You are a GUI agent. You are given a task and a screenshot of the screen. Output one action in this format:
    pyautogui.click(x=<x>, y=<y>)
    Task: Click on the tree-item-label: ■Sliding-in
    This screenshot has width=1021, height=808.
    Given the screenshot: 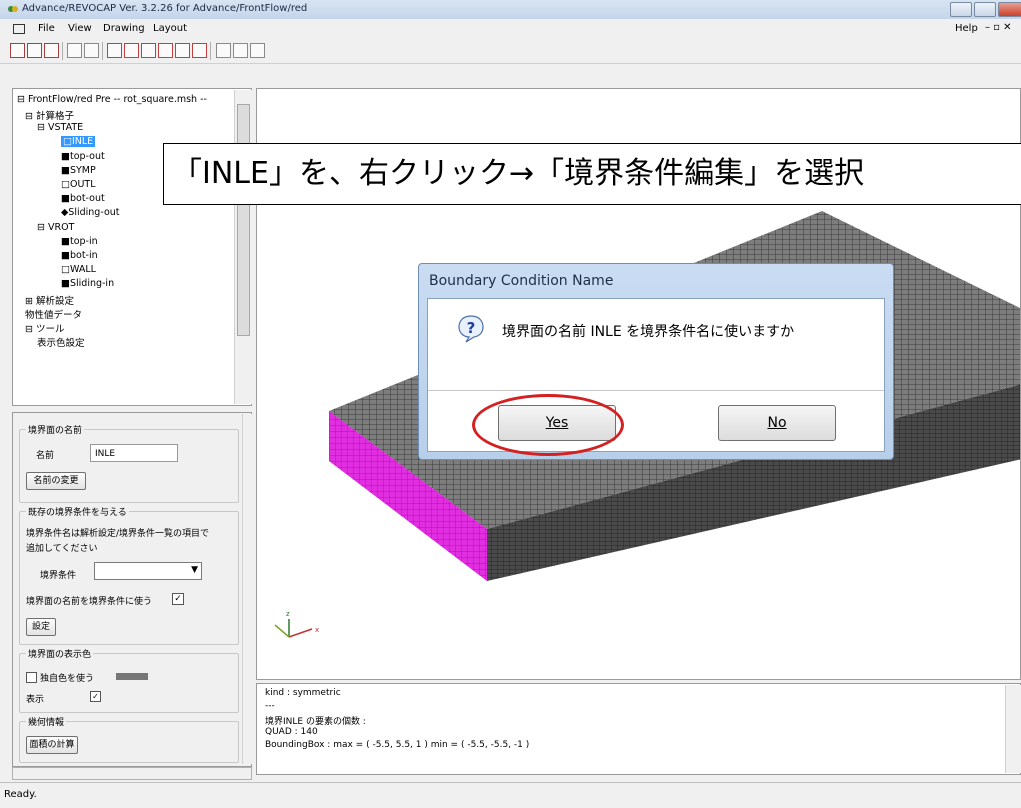 What is the action you would take?
    pyautogui.click(x=88, y=284)
    